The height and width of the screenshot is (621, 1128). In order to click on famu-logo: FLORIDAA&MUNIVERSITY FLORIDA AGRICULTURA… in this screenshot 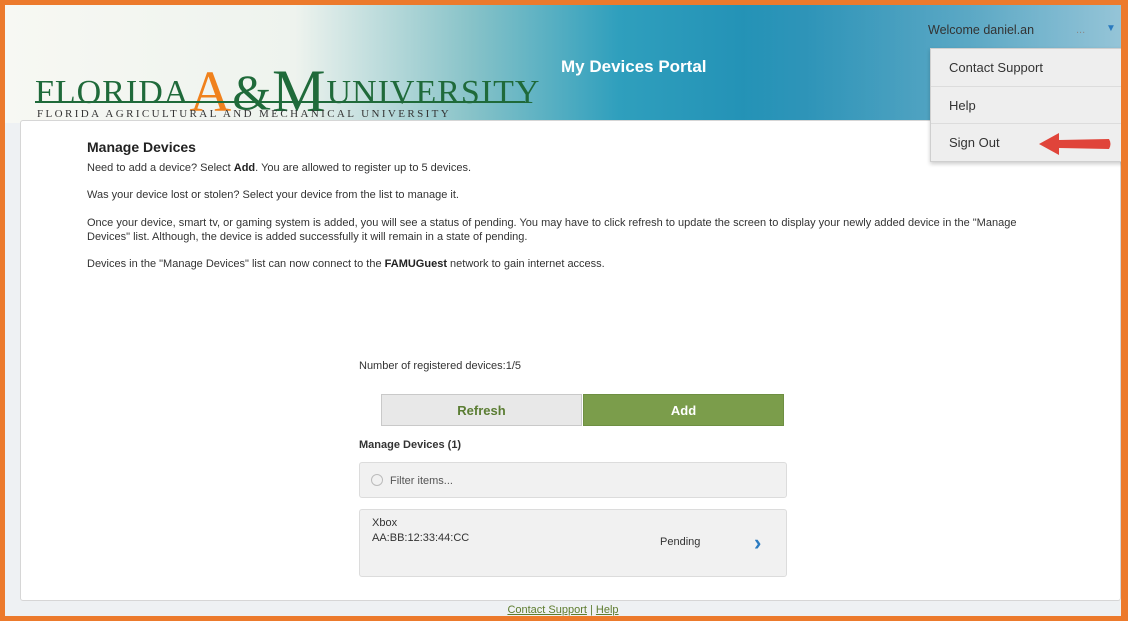, I will do `click(287, 81)`.